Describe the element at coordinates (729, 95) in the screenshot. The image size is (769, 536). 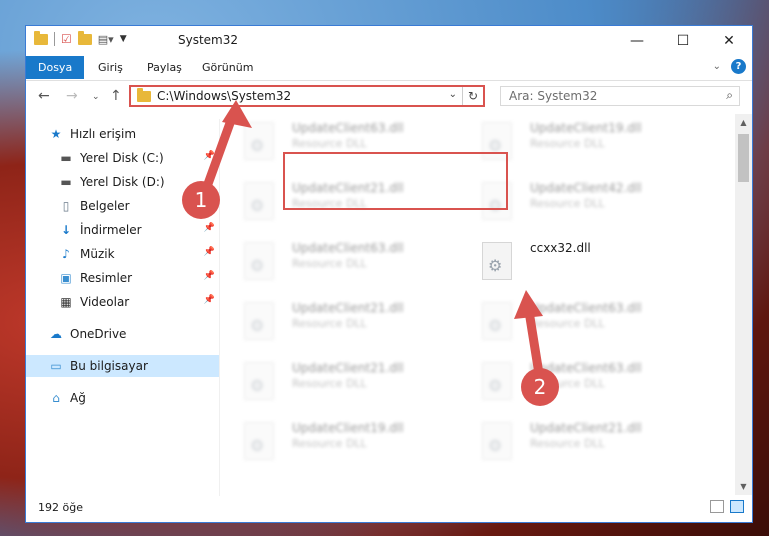
I see `search-icon: ⌕` at that location.